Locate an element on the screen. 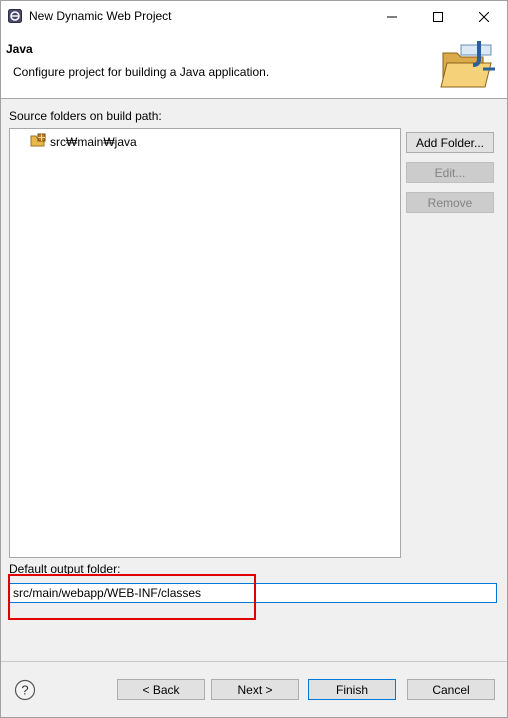 This screenshot has width=508, height=718. minimize-icon is located at coordinates (392, 16).